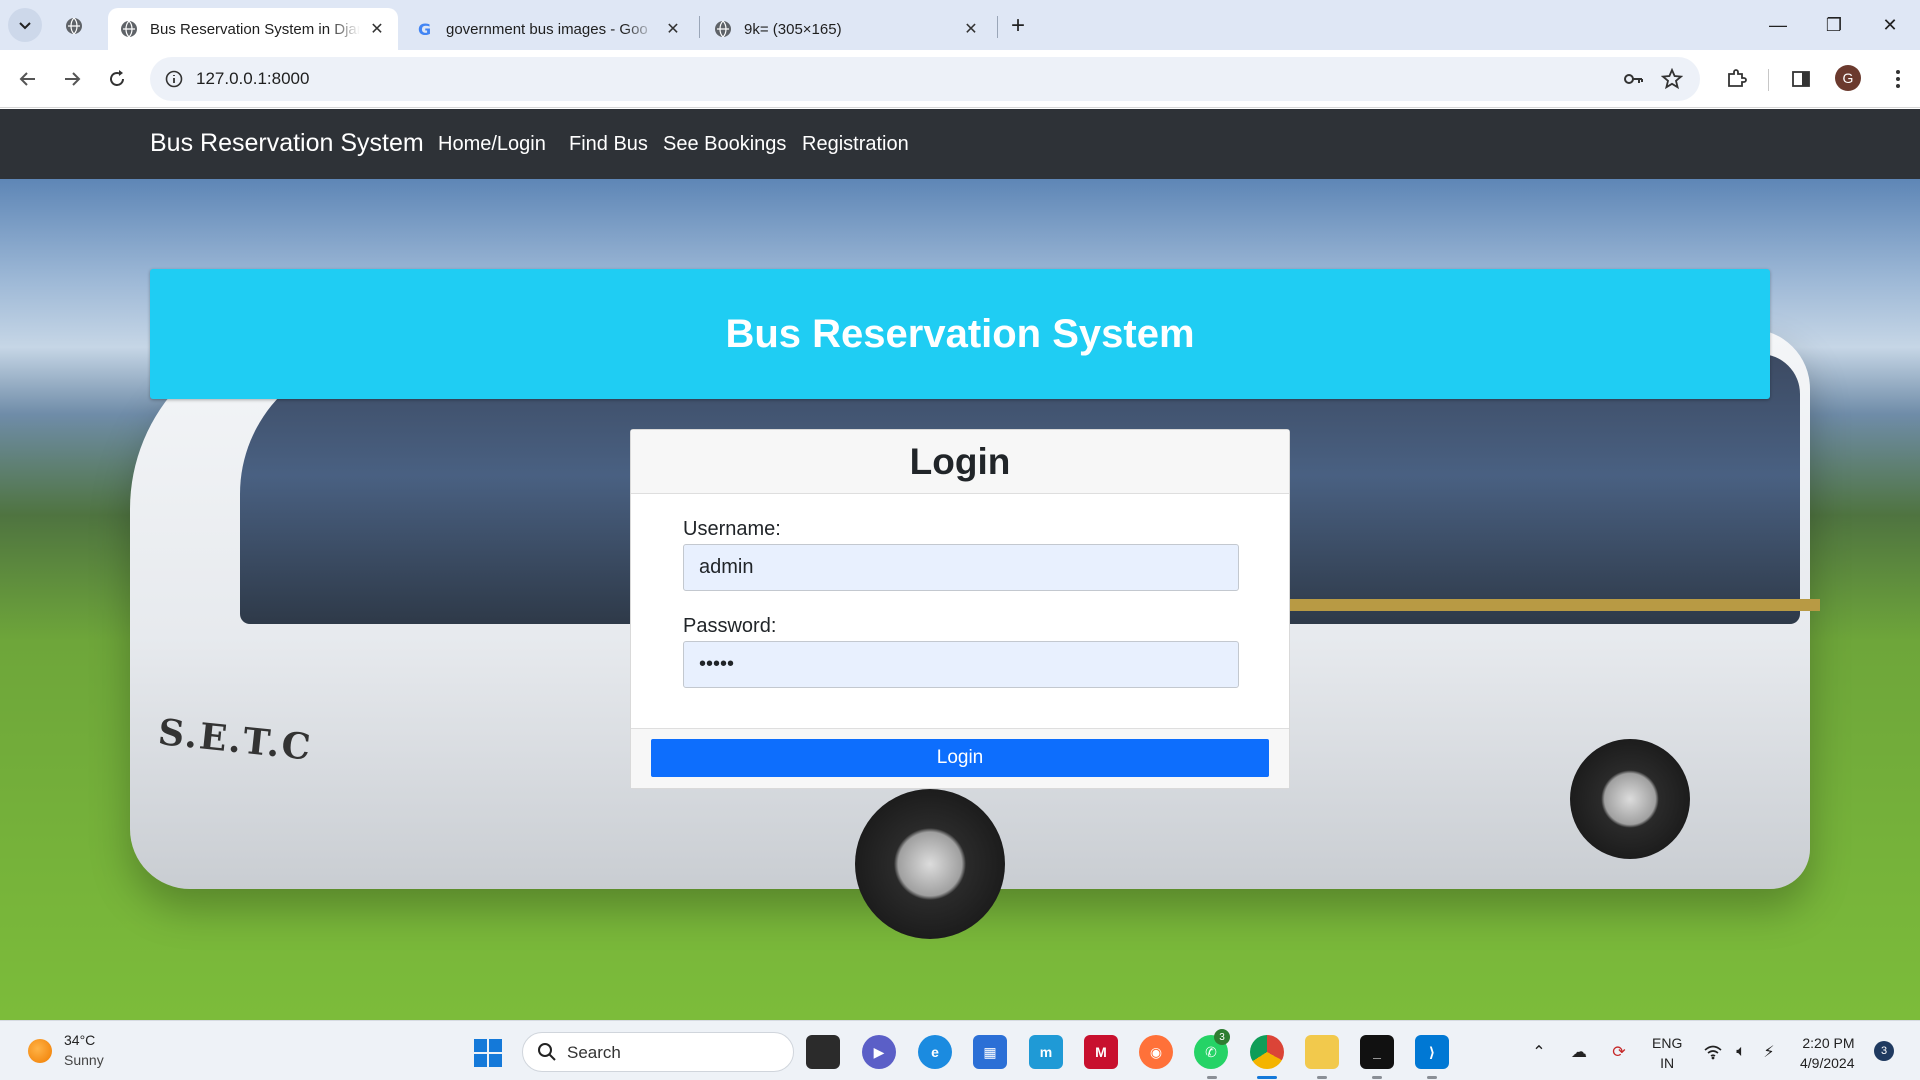 Image resolution: width=1920 pixels, height=1080 pixels. What do you see at coordinates (594, 1052) in the screenshot?
I see `search-placeholder: Search` at bounding box center [594, 1052].